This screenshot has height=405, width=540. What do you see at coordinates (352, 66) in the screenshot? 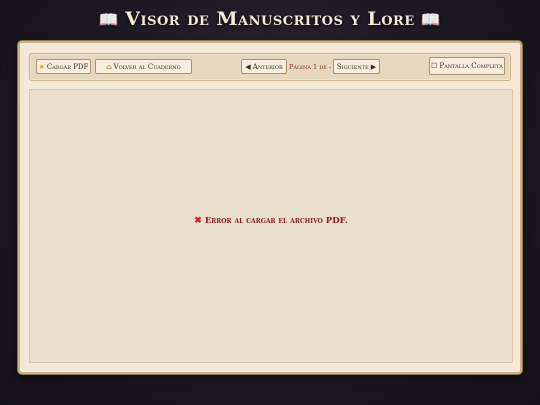
I see `next-label: Siguiente` at bounding box center [352, 66].